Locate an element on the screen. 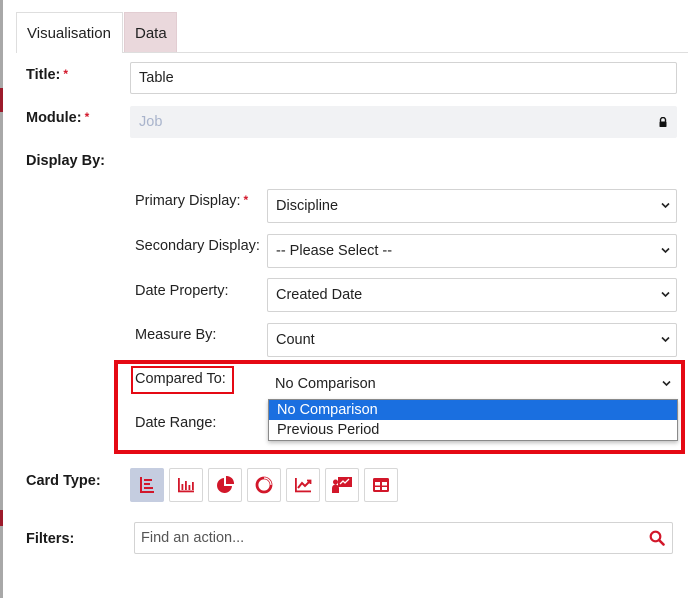 The width and height of the screenshot is (688, 598). primary-display-value: Discipline is located at coordinates (307, 206).